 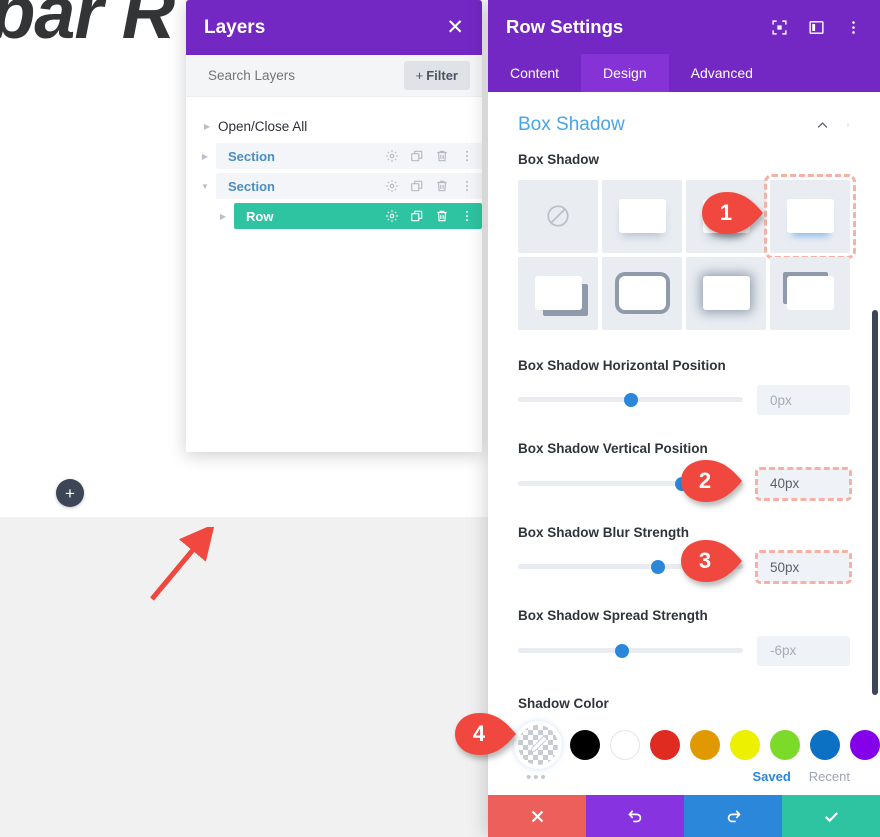 I want to click on box-shadow-field-label: Box Shadow, so click(x=559, y=159).